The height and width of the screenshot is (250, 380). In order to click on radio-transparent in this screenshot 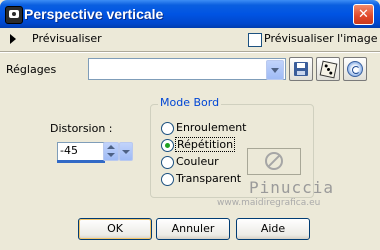, I will do `click(167, 179)`.